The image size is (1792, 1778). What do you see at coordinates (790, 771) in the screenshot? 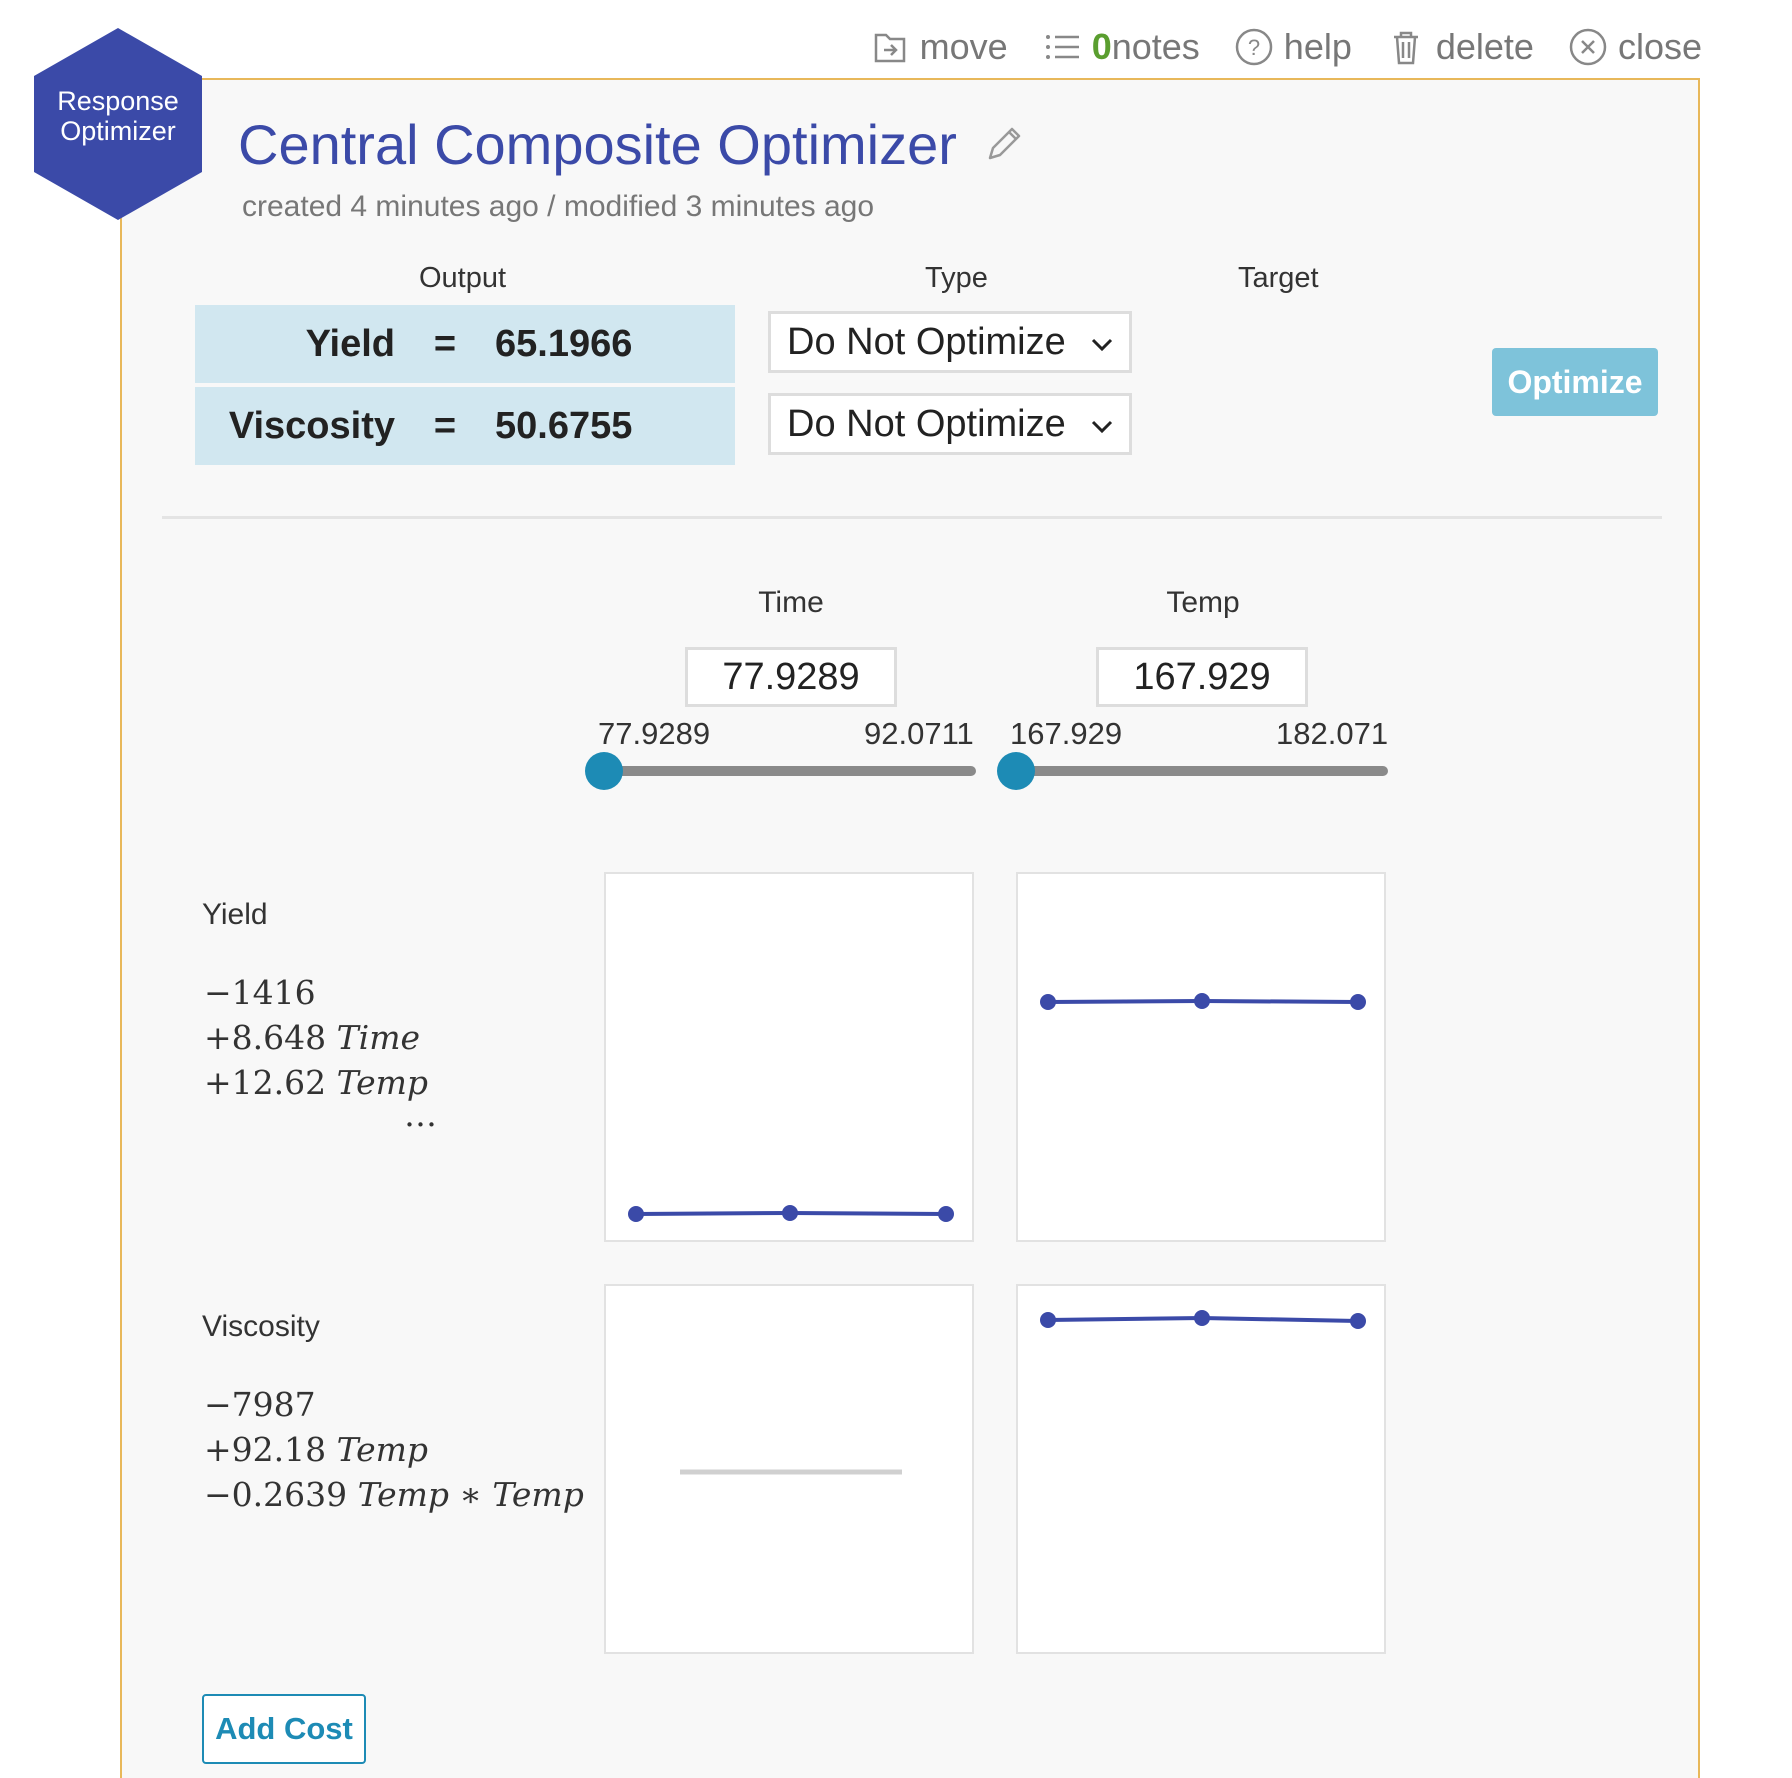
I see `time-slider-track` at bounding box center [790, 771].